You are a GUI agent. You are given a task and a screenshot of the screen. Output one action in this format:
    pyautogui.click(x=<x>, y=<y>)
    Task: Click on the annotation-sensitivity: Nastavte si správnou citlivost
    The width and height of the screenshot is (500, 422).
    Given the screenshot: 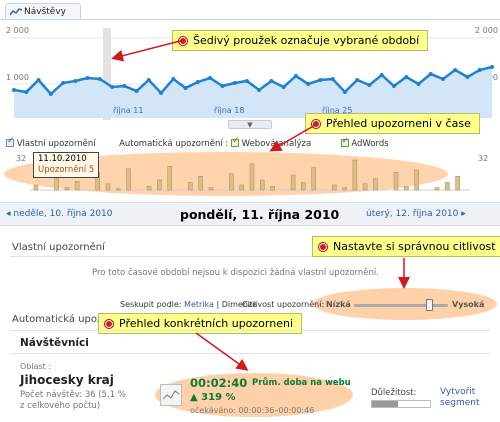 What is the action you would take?
    pyautogui.click(x=406, y=246)
    